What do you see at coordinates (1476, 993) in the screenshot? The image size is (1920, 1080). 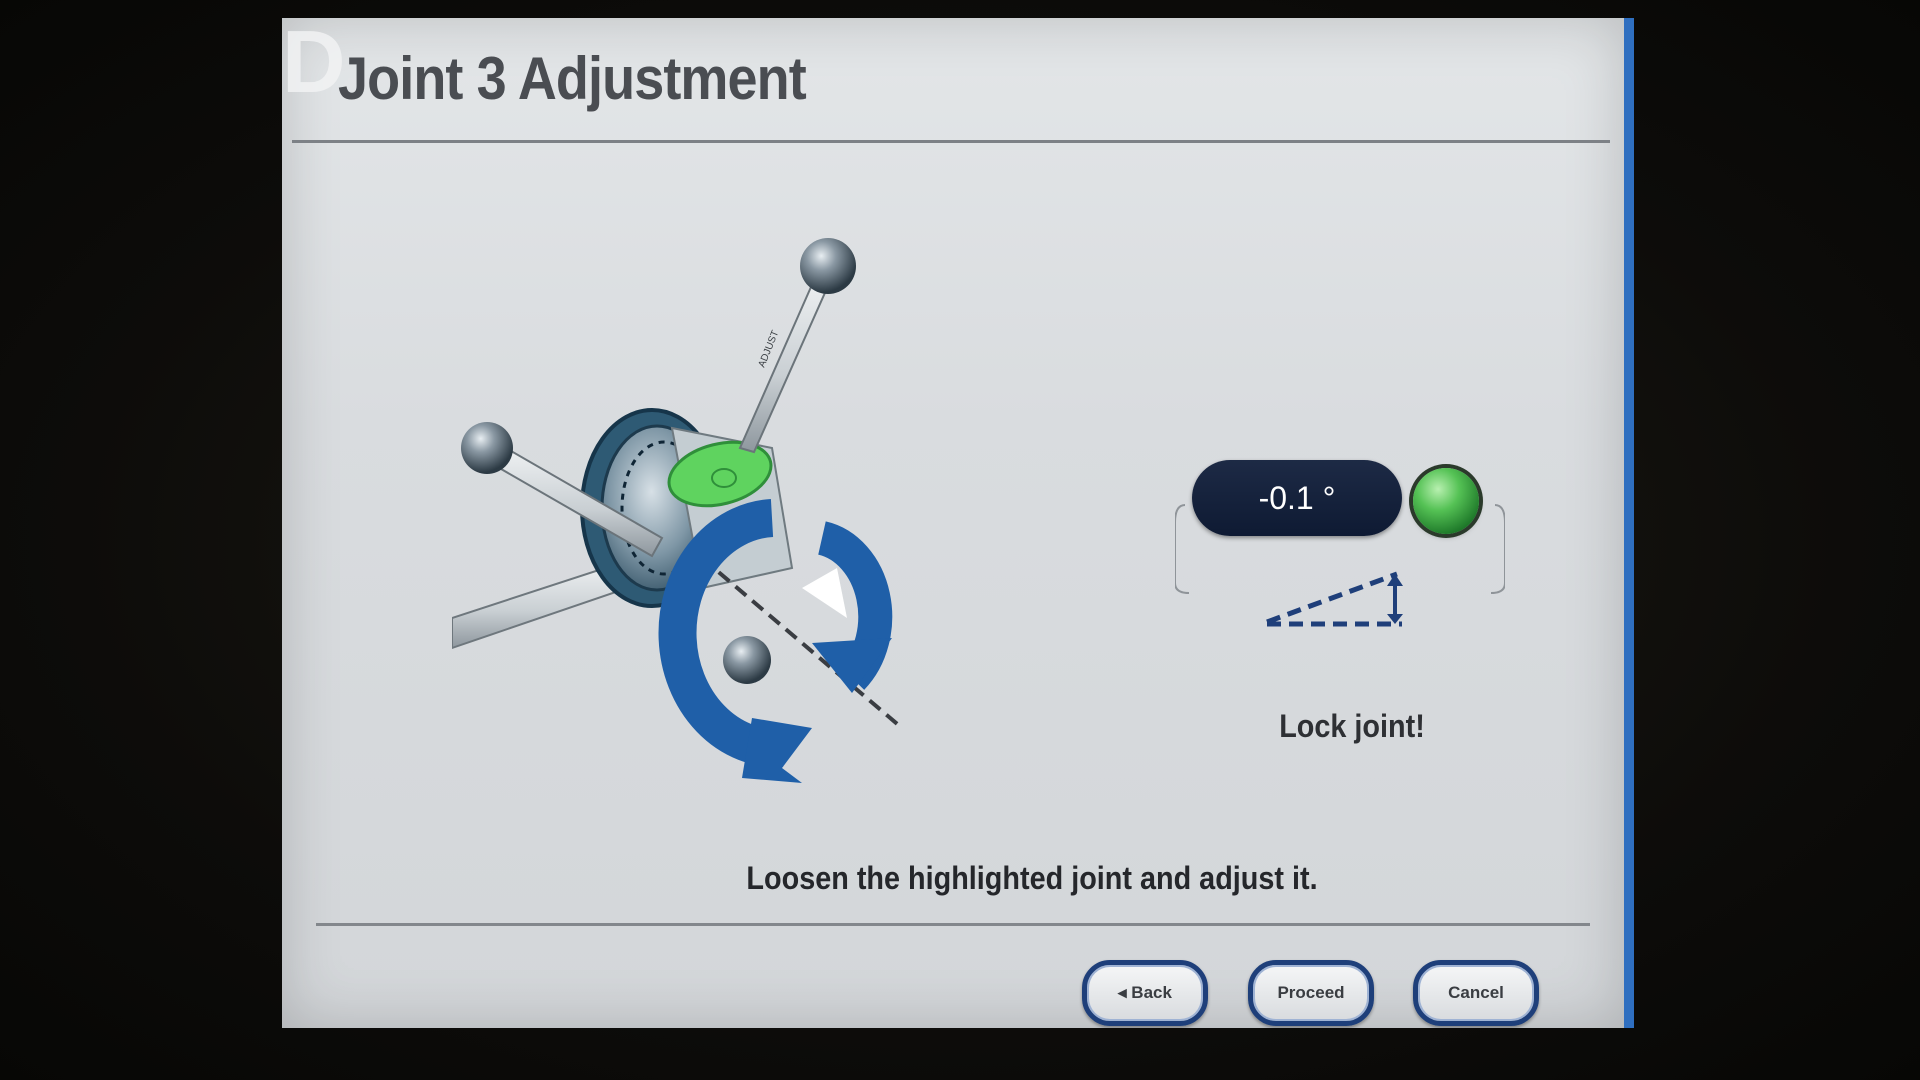 I see `cancel-button: Cancel` at bounding box center [1476, 993].